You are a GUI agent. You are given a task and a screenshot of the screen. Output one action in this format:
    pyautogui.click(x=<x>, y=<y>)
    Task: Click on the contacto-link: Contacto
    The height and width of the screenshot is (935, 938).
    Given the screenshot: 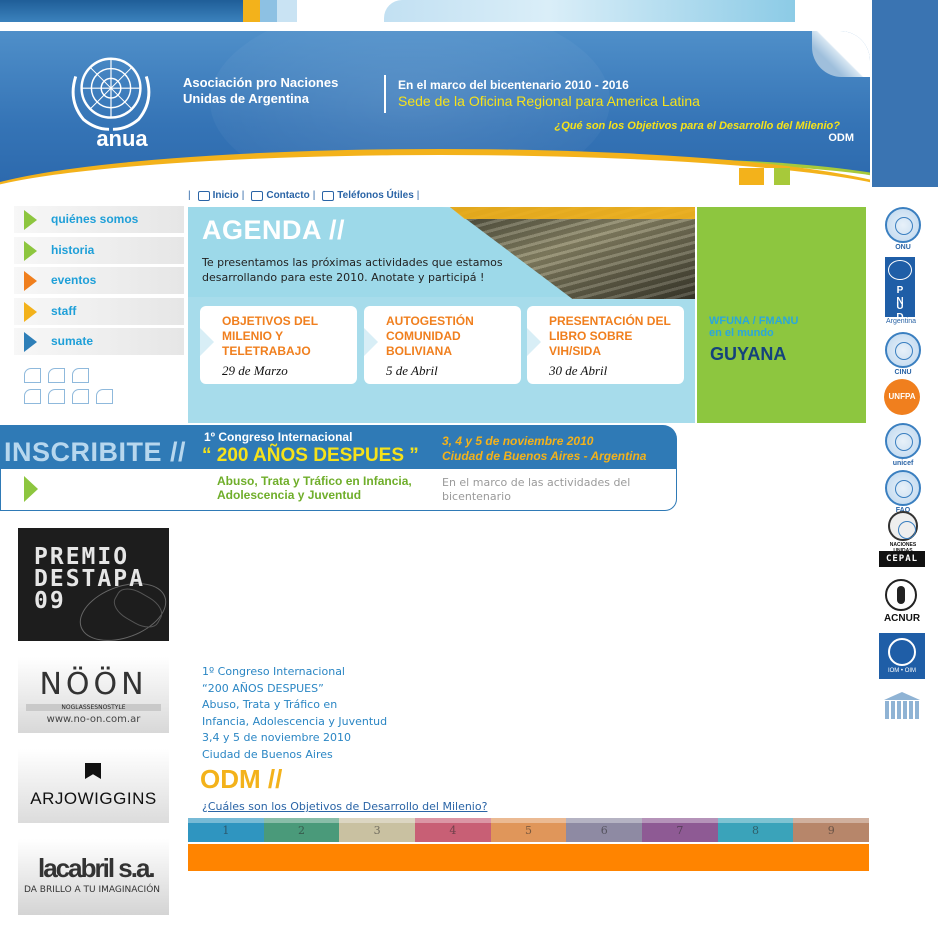 What is the action you would take?
    pyautogui.click(x=287, y=195)
    